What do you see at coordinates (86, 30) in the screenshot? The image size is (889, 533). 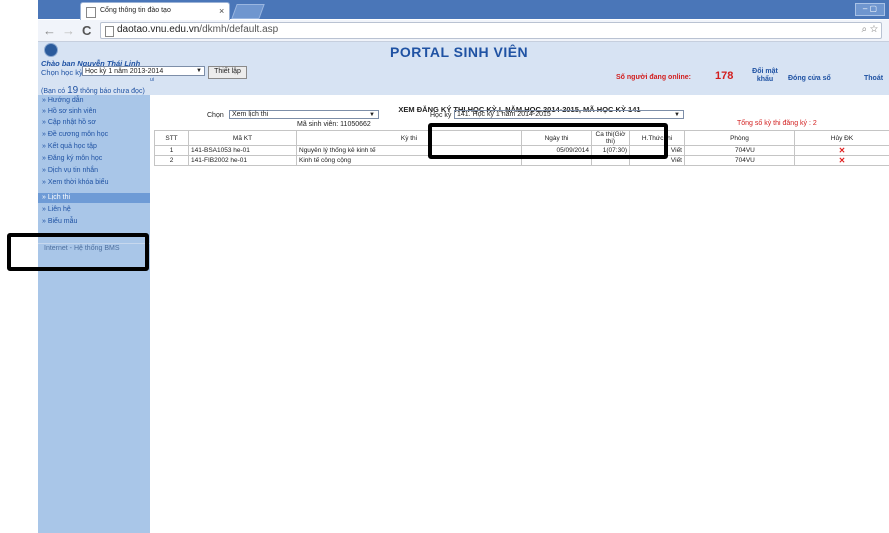 I see `reload-icon: C` at bounding box center [86, 30].